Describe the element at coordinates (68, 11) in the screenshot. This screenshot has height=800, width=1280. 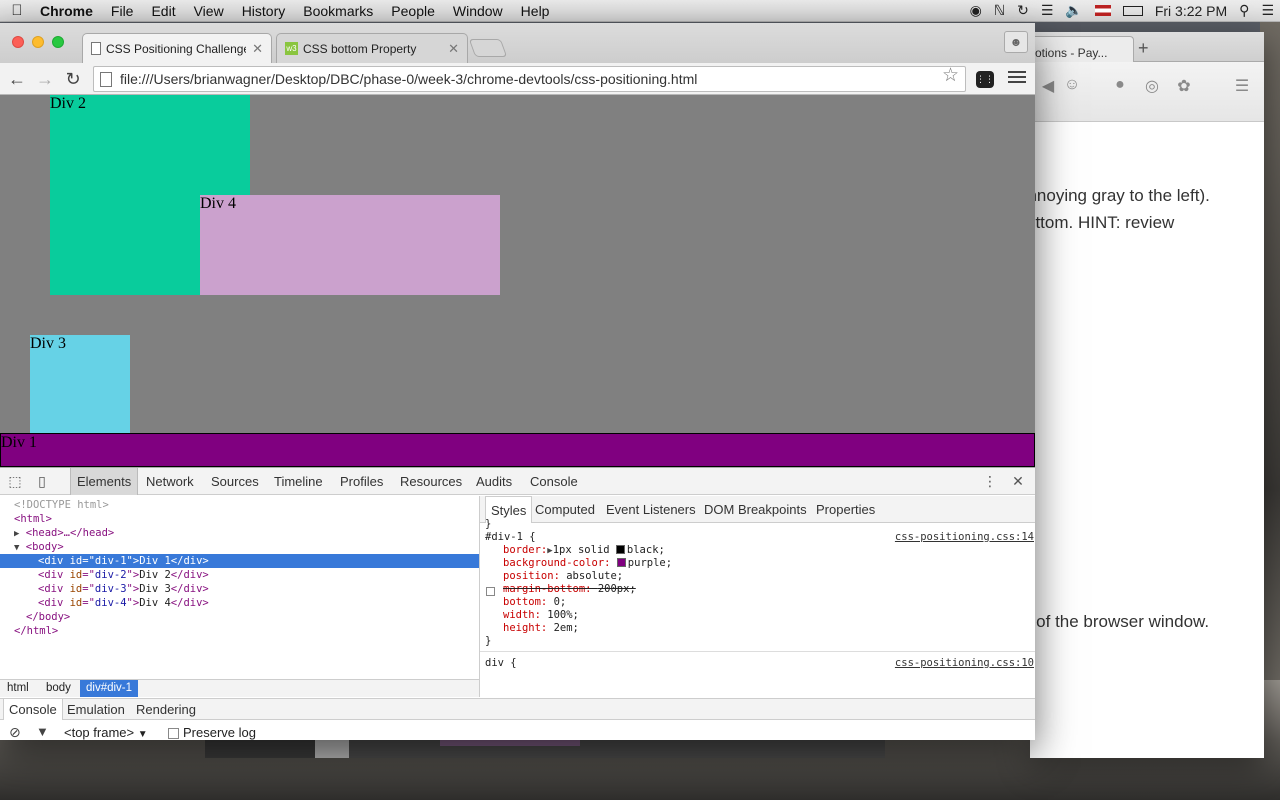
I see `menu-app-chrome: Chrome` at that location.